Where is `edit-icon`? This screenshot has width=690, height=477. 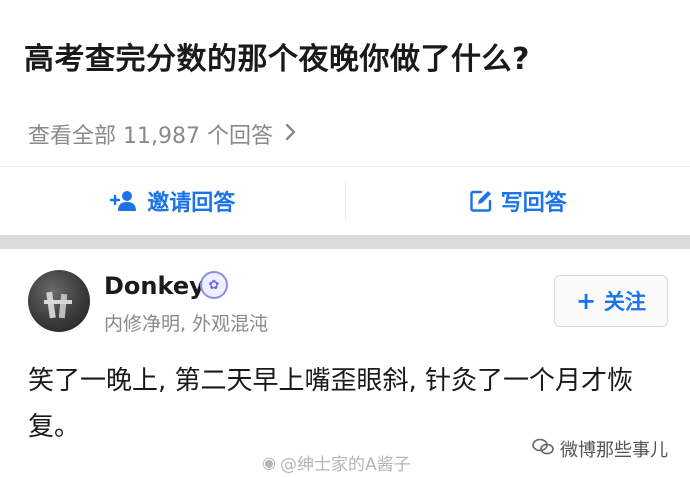 edit-icon is located at coordinates (481, 201).